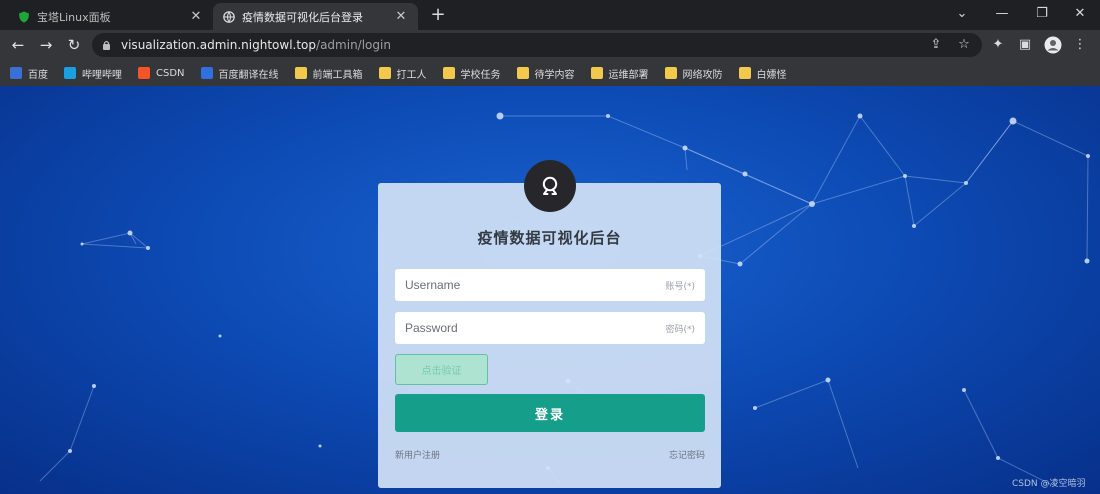 This screenshot has width=1100, height=494. Describe the element at coordinates (219, 45) in the screenshot. I see `url-host: visualization.admin.nightowl.top` at that location.